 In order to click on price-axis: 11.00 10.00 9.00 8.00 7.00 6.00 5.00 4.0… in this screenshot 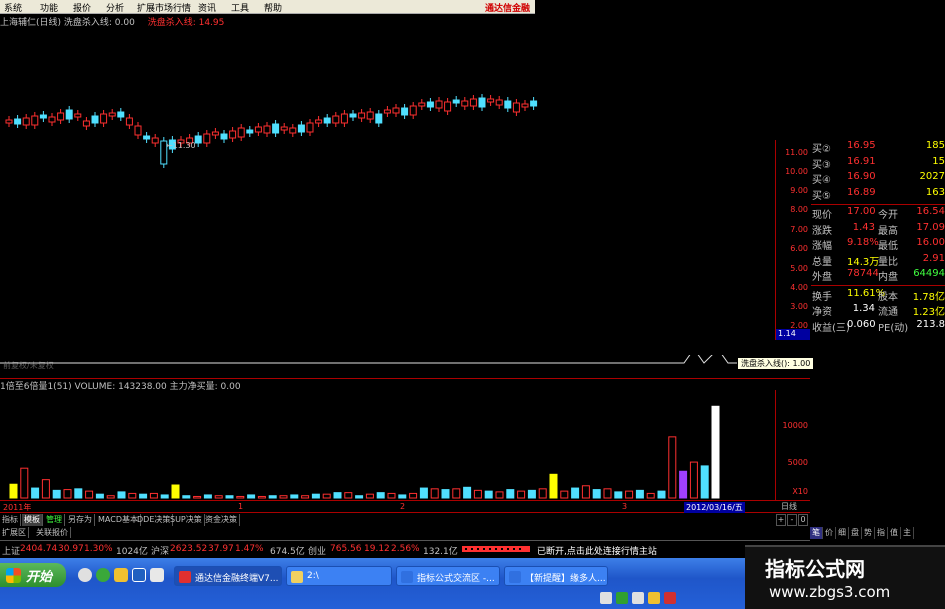, I will do `click(792, 240)`.